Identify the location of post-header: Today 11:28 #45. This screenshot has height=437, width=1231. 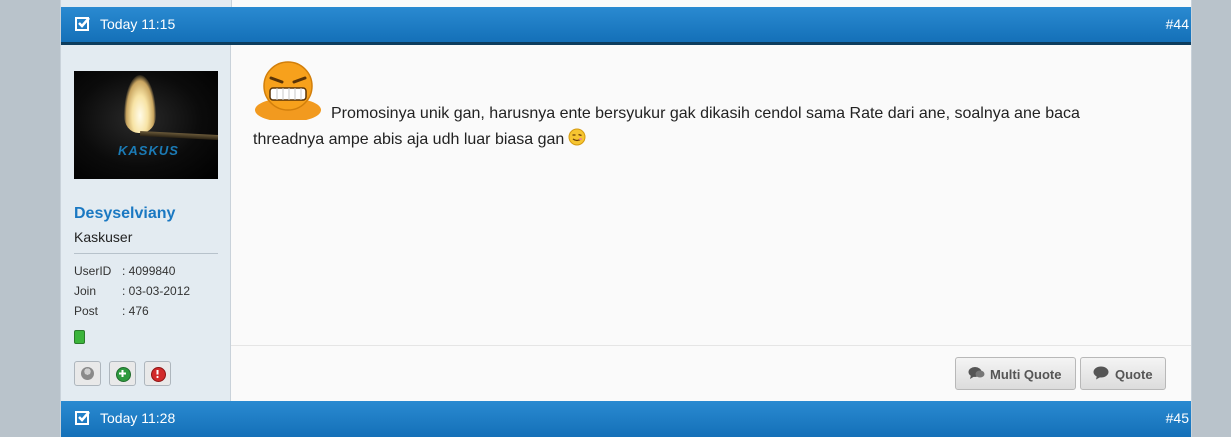
(626, 419).